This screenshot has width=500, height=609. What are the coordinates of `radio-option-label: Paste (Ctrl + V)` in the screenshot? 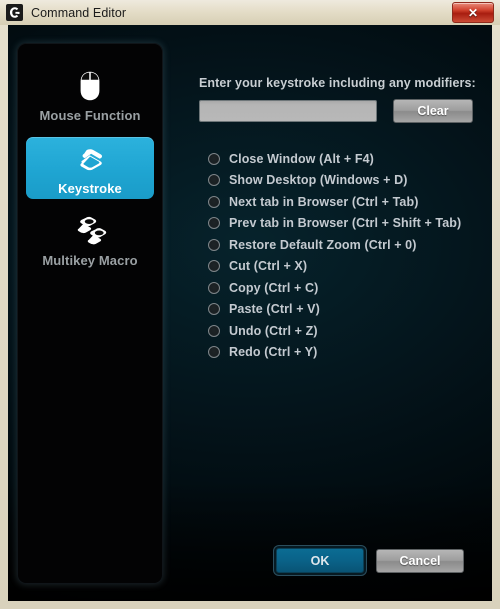 It's located at (274, 309).